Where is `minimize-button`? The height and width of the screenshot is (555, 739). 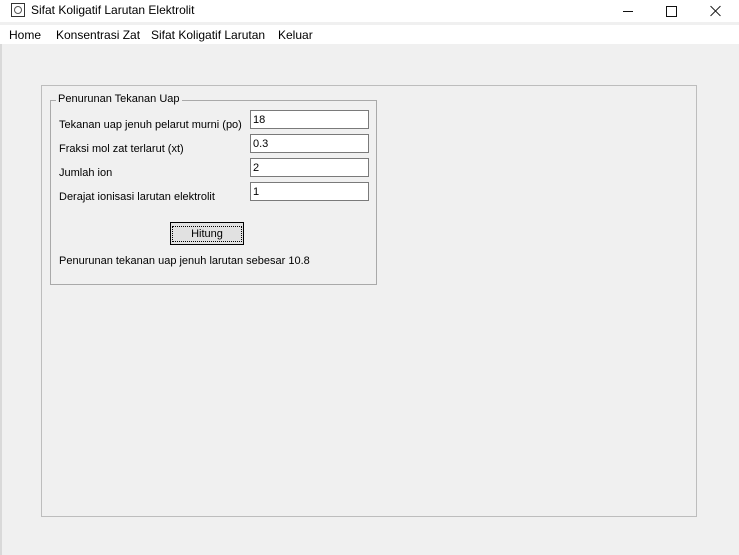
minimize-button is located at coordinates (628, 11).